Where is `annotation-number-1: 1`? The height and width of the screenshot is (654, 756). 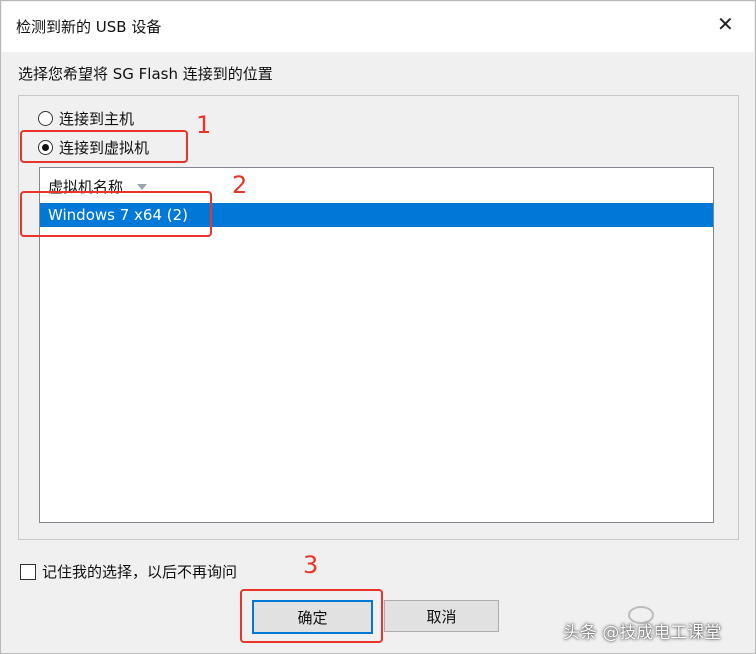 annotation-number-1: 1 is located at coordinates (204, 125).